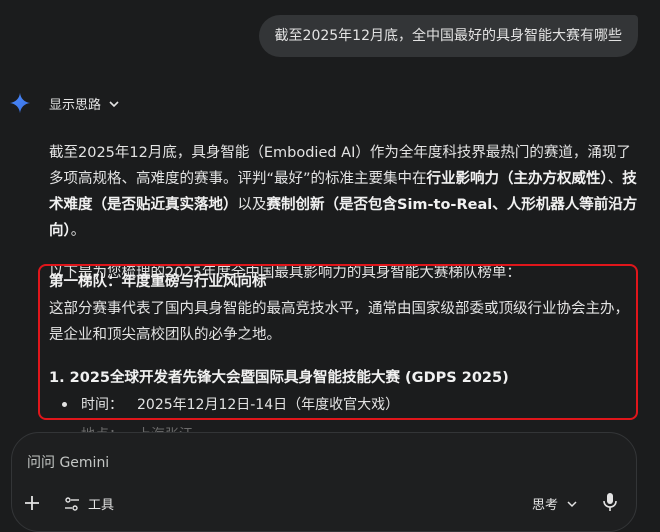 This screenshot has height=532, width=660. Describe the element at coordinates (252, 205) in the screenshot. I see `intro-sep2: 以及` at that location.